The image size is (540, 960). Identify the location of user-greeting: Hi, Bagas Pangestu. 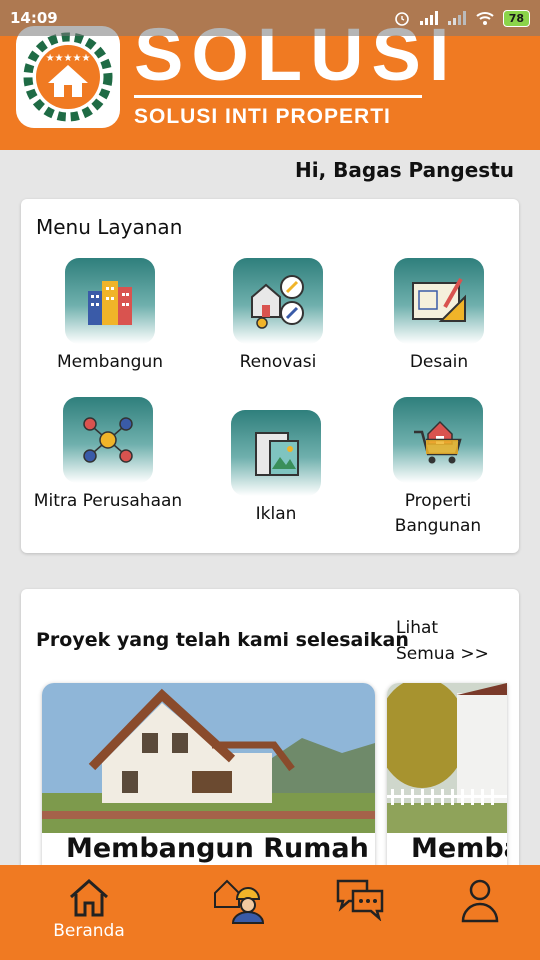
(404, 170).